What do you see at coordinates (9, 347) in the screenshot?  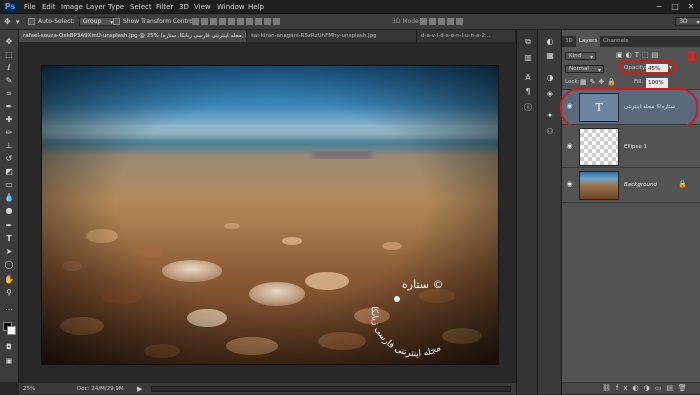 I see `quick-mask-icon: ◘` at bounding box center [9, 347].